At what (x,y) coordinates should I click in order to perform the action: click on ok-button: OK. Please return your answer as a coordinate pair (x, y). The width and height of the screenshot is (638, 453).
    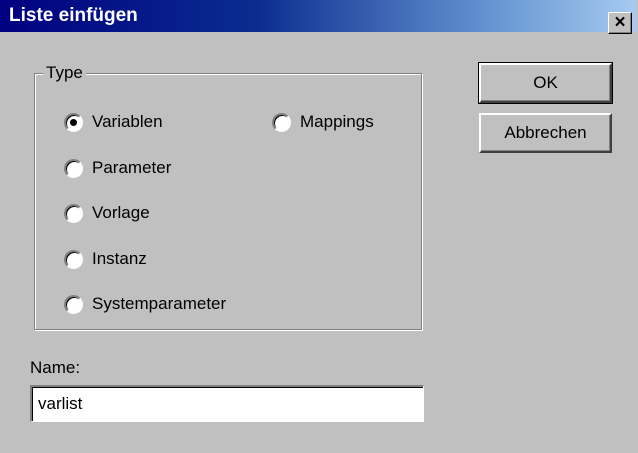
    Looking at the image, I should click on (545, 83).